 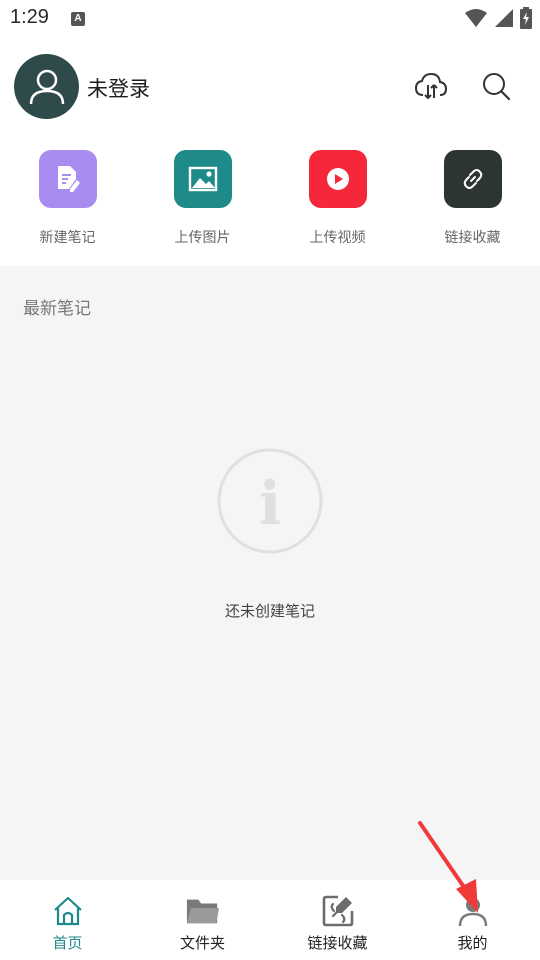 I want to click on info-icon: i, so click(x=270, y=501).